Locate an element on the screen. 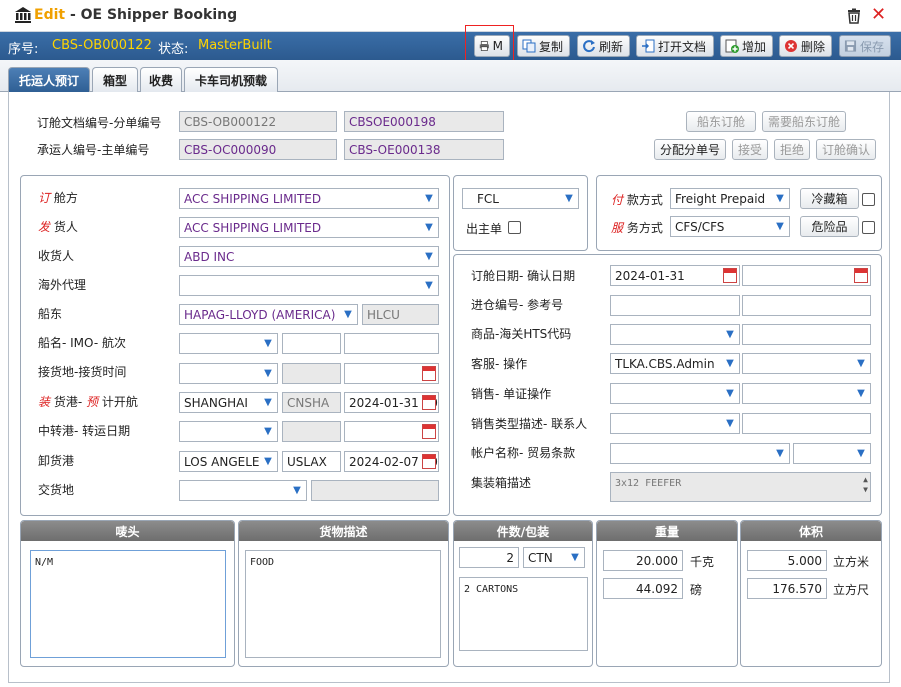 The width and height of the screenshot is (901, 687). package-qty-field: 2 is located at coordinates (489, 557).